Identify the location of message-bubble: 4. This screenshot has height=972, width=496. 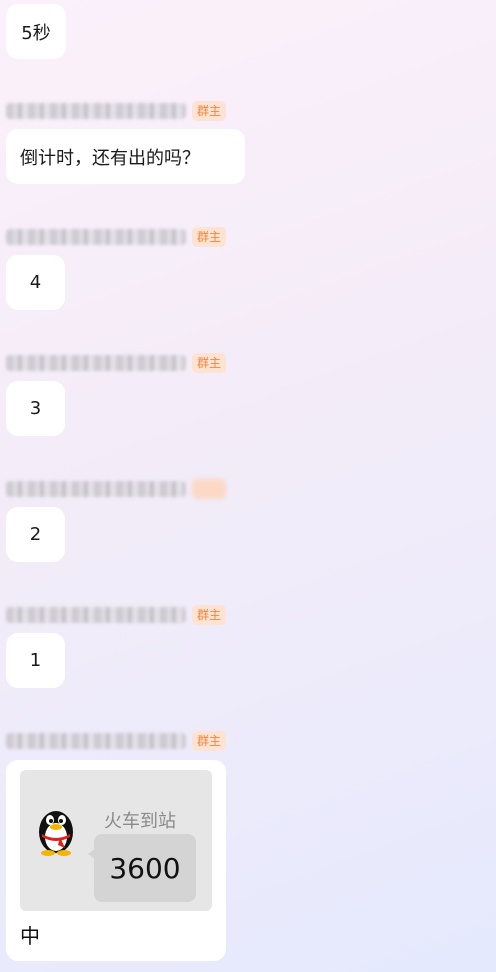
(35, 282).